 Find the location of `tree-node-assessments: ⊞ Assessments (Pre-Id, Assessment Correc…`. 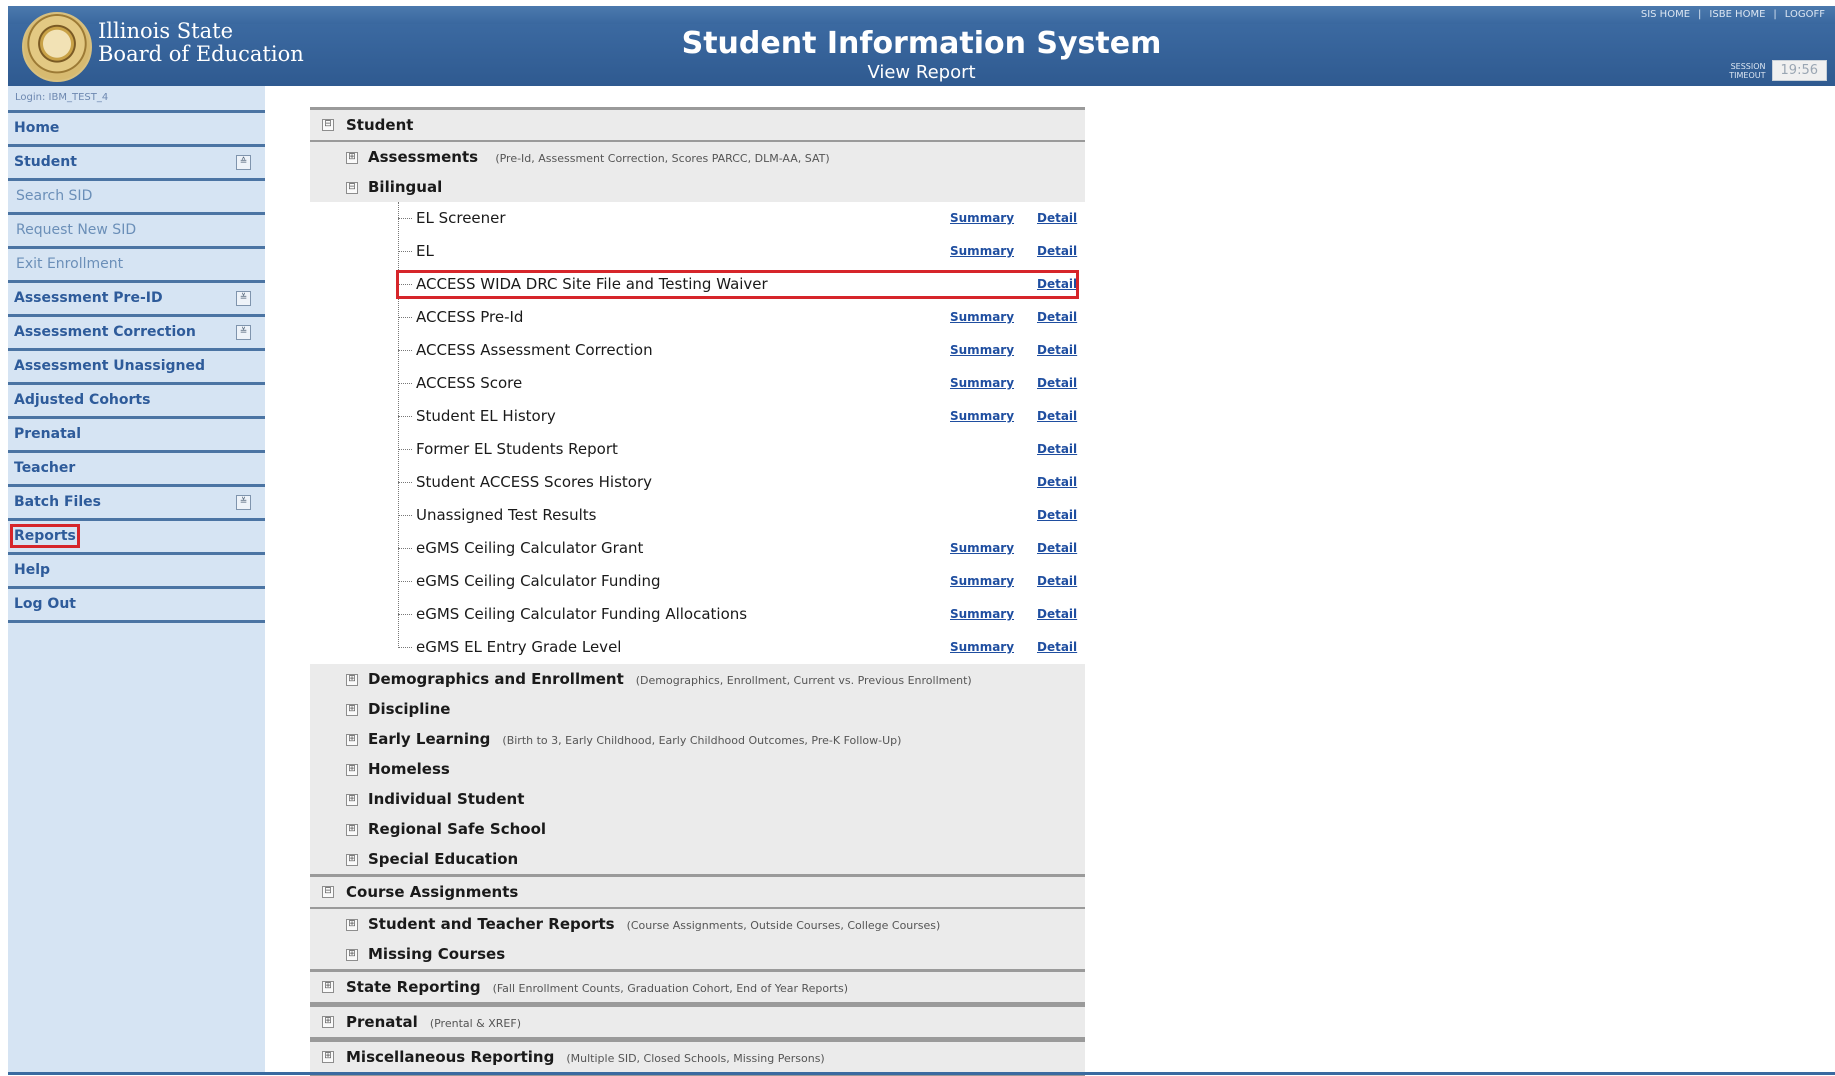

tree-node-assessments: ⊞ Assessments (Pre-Id, Assessment Correc… is located at coordinates (697, 157).